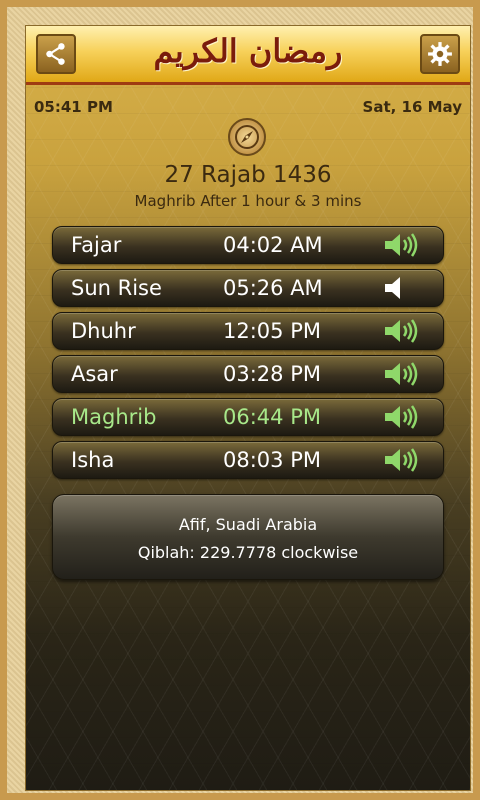 Image resolution: width=480 pixels, height=800 pixels. I want to click on prayer-row-asar: Asar 03:28 PM, so click(248, 374).